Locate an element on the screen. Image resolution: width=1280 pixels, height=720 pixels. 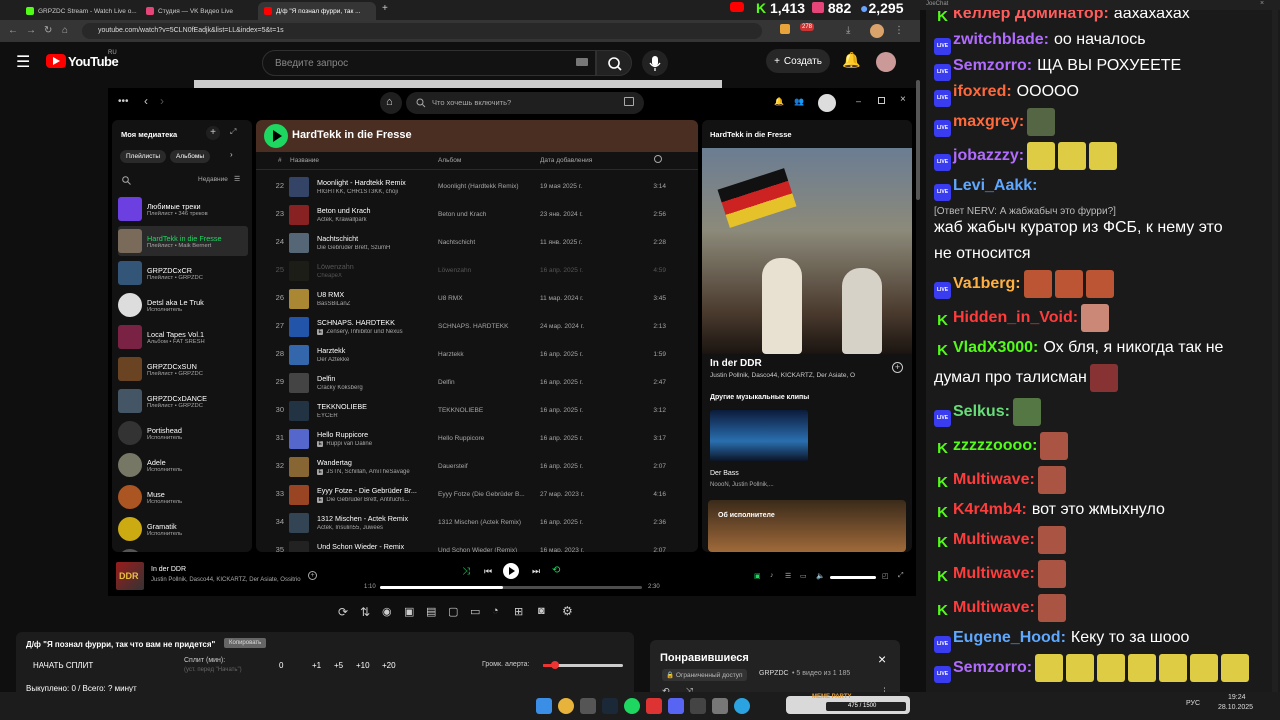
list-view-icon: ☰ is located at coordinates (237, 179).